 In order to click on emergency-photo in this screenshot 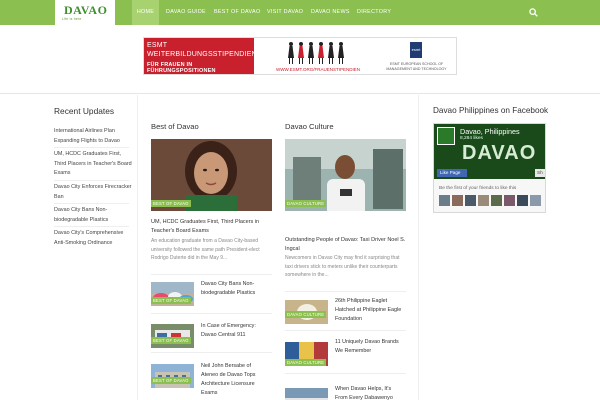, I will do `click(172, 336)`.